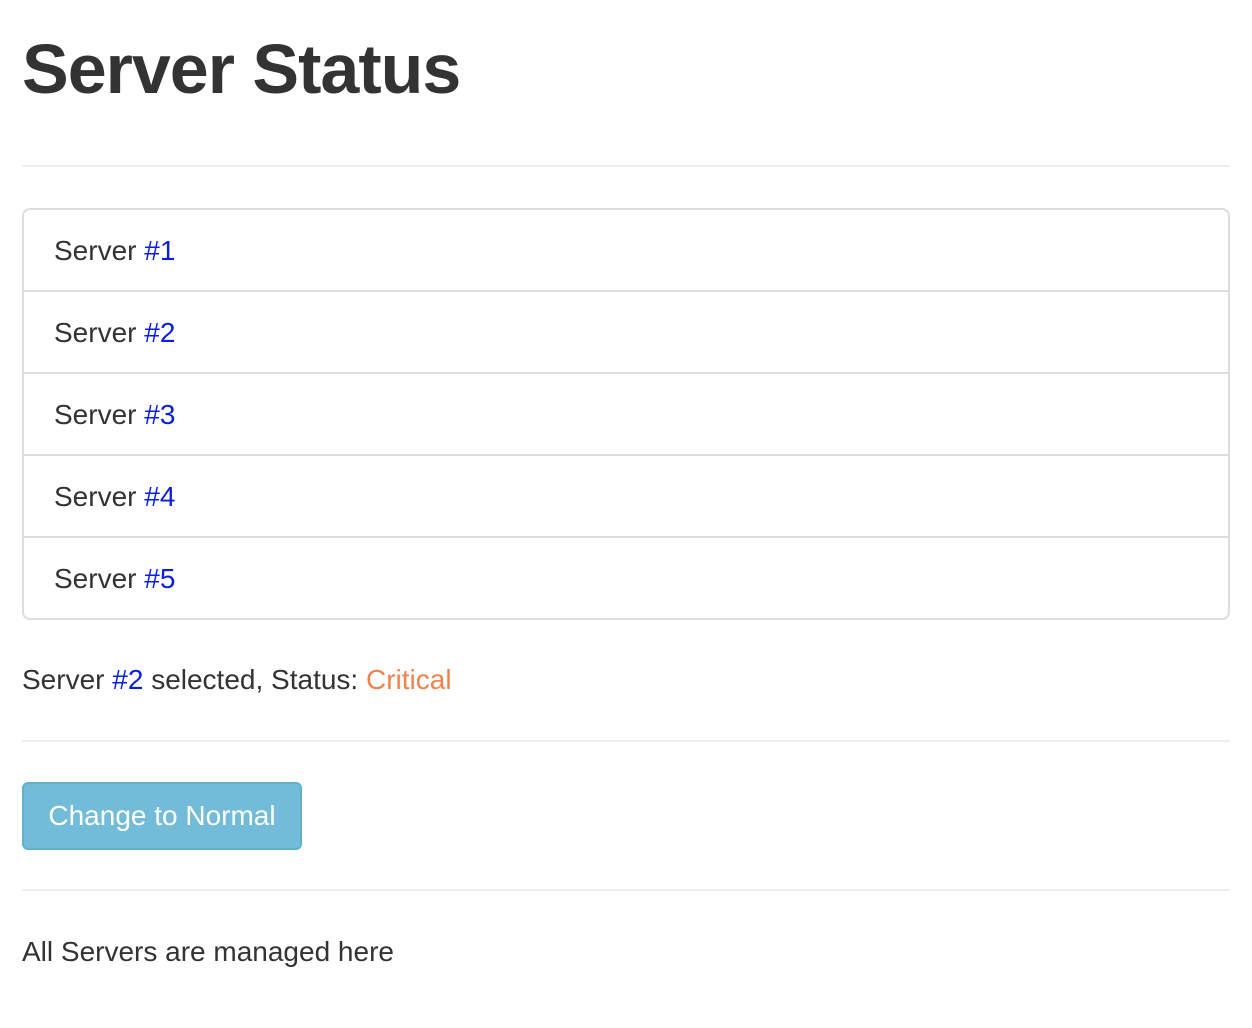  I want to click on status-value: Critical, so click(408, 679).